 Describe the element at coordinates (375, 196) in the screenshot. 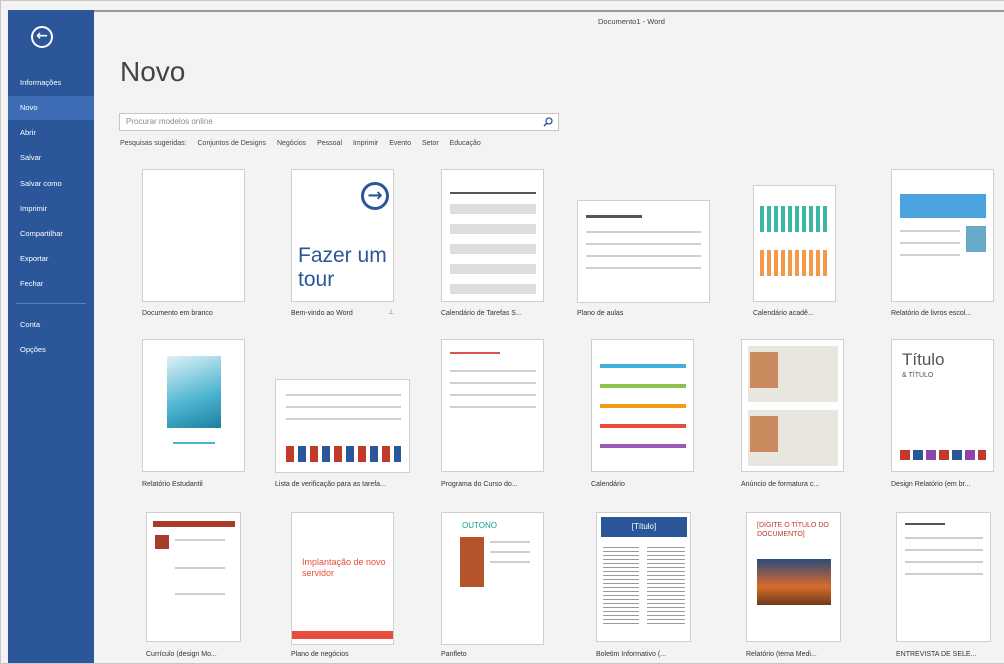

I see `arrow-right-icon: →` at that location.